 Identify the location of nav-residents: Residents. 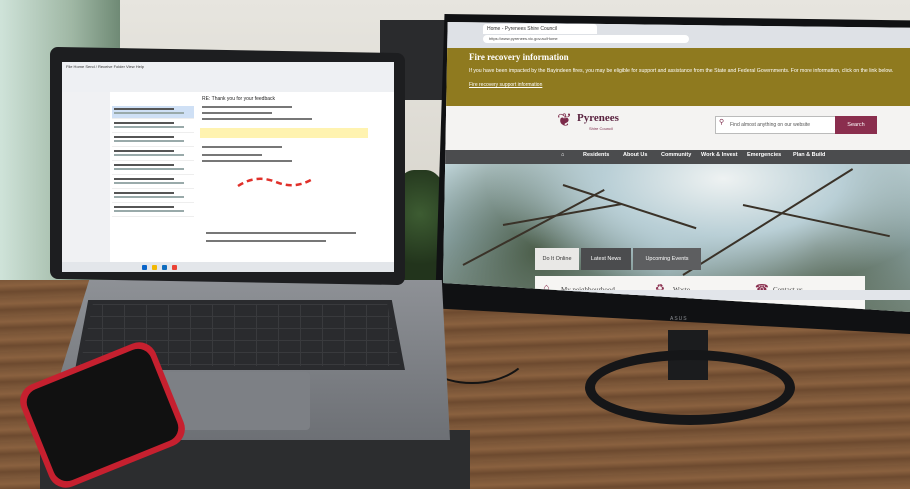
(596, 155).